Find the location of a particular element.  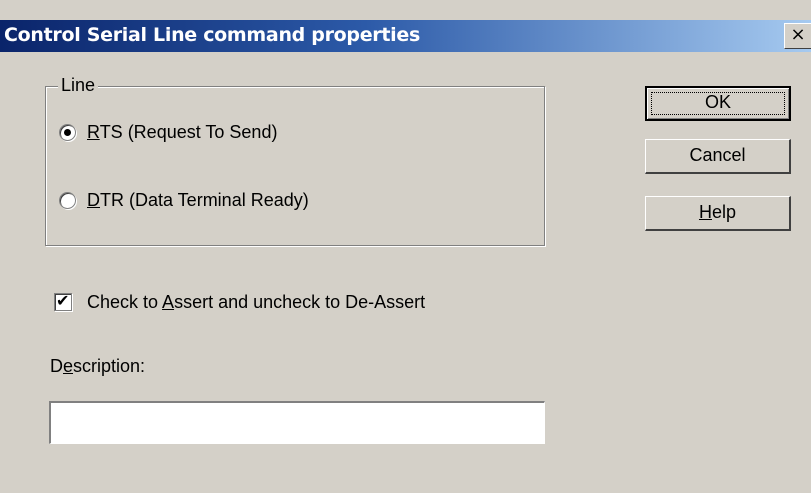

assert-checkbox-label: Check to Assert and uncheck to De-Assert is located at coordinates (256, 302).